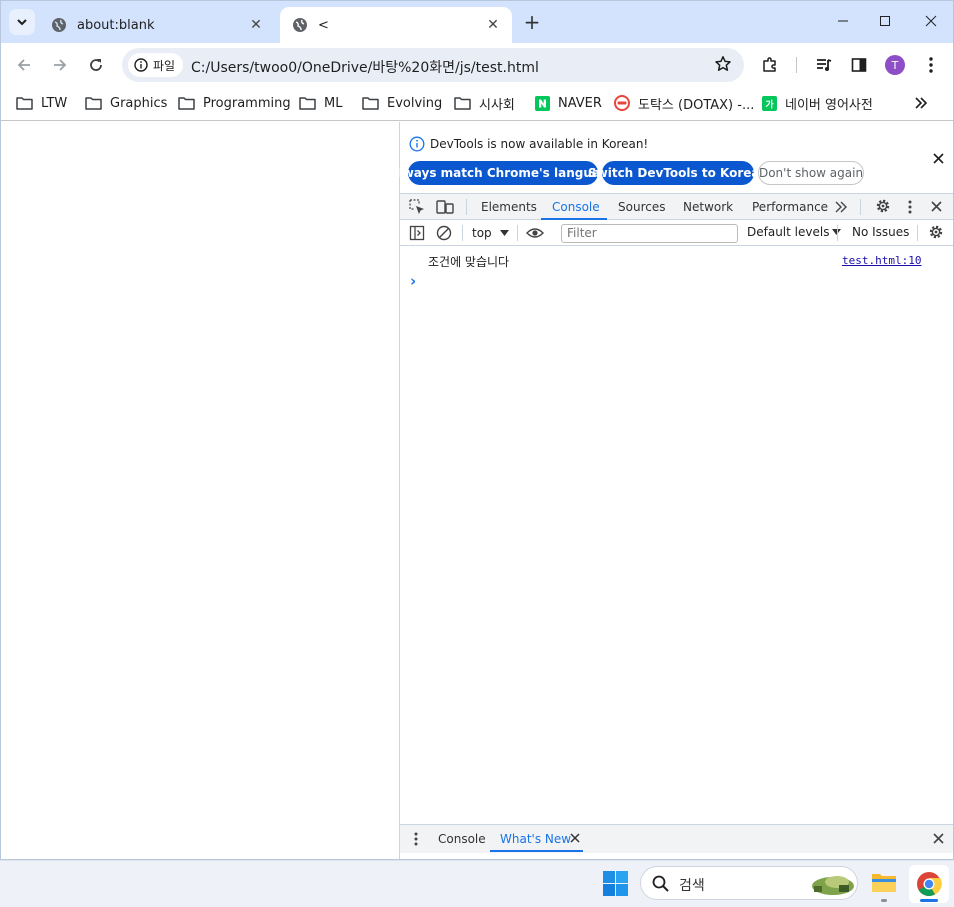 This screenshot has width=954, height=907. I want to click on side-panel-button, so click(859, 65).